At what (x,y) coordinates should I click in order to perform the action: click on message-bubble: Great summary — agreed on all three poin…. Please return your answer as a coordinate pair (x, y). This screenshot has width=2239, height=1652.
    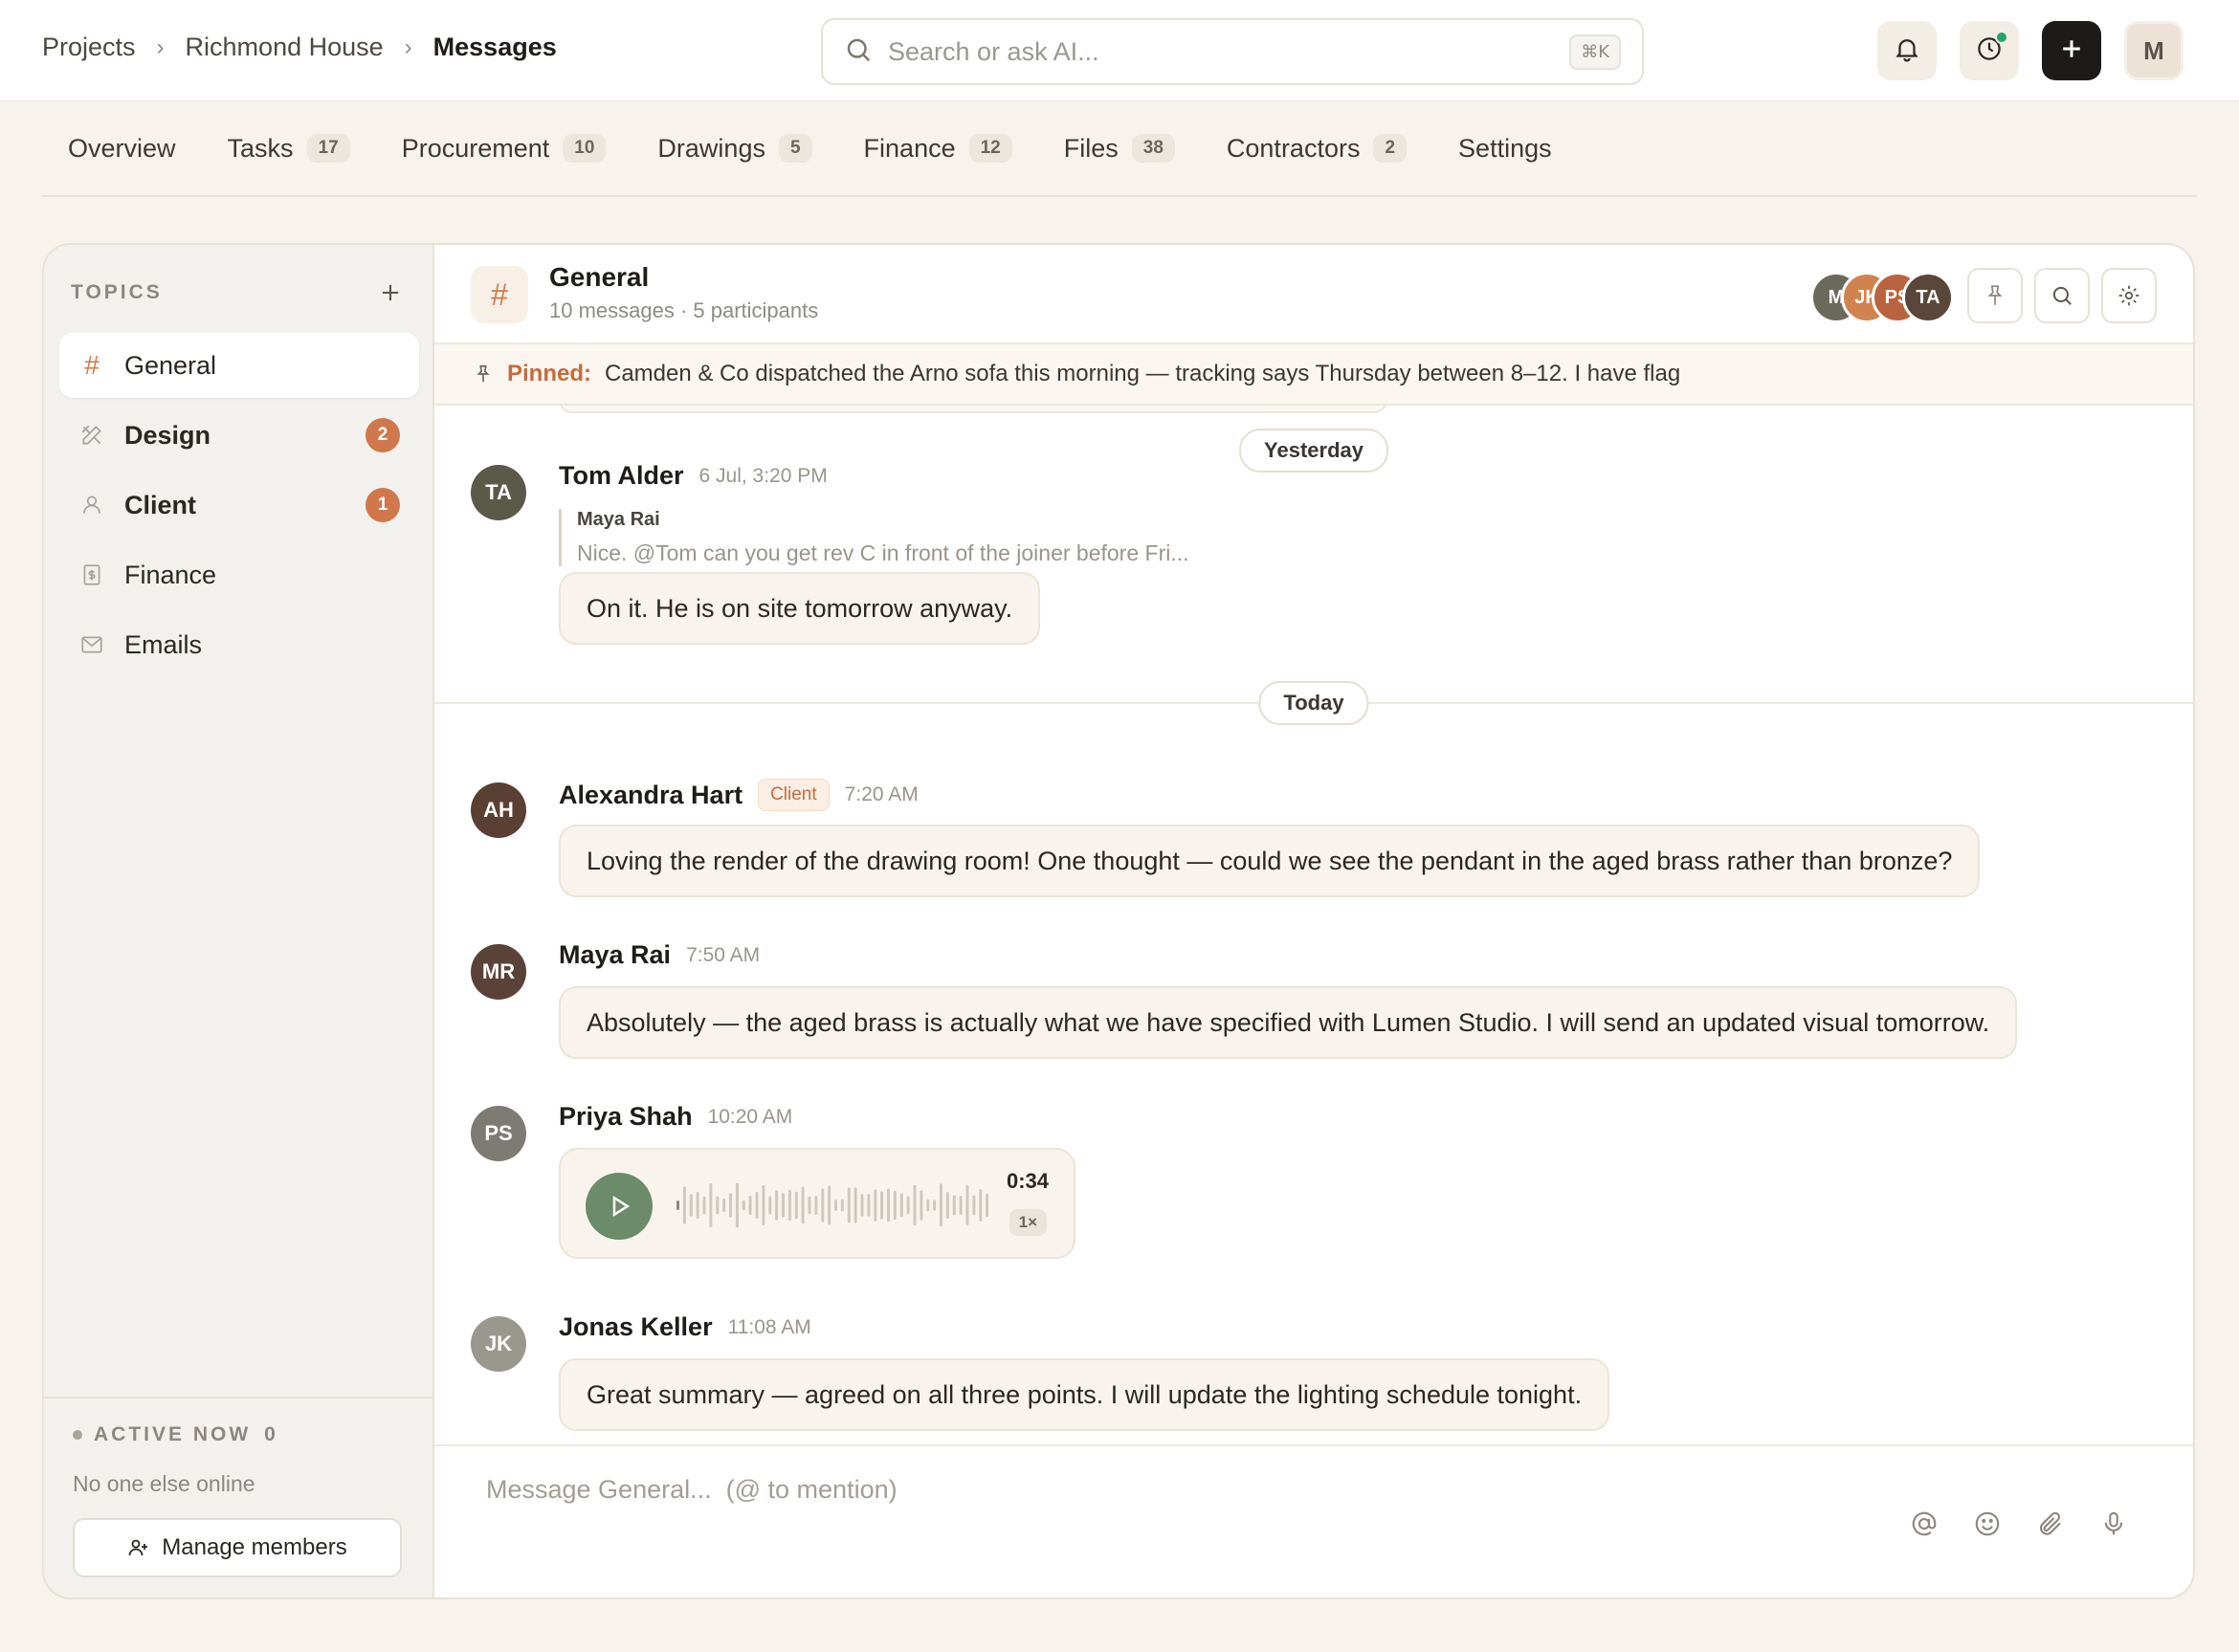
    Looking at the image, I should click on (1084, 1394).